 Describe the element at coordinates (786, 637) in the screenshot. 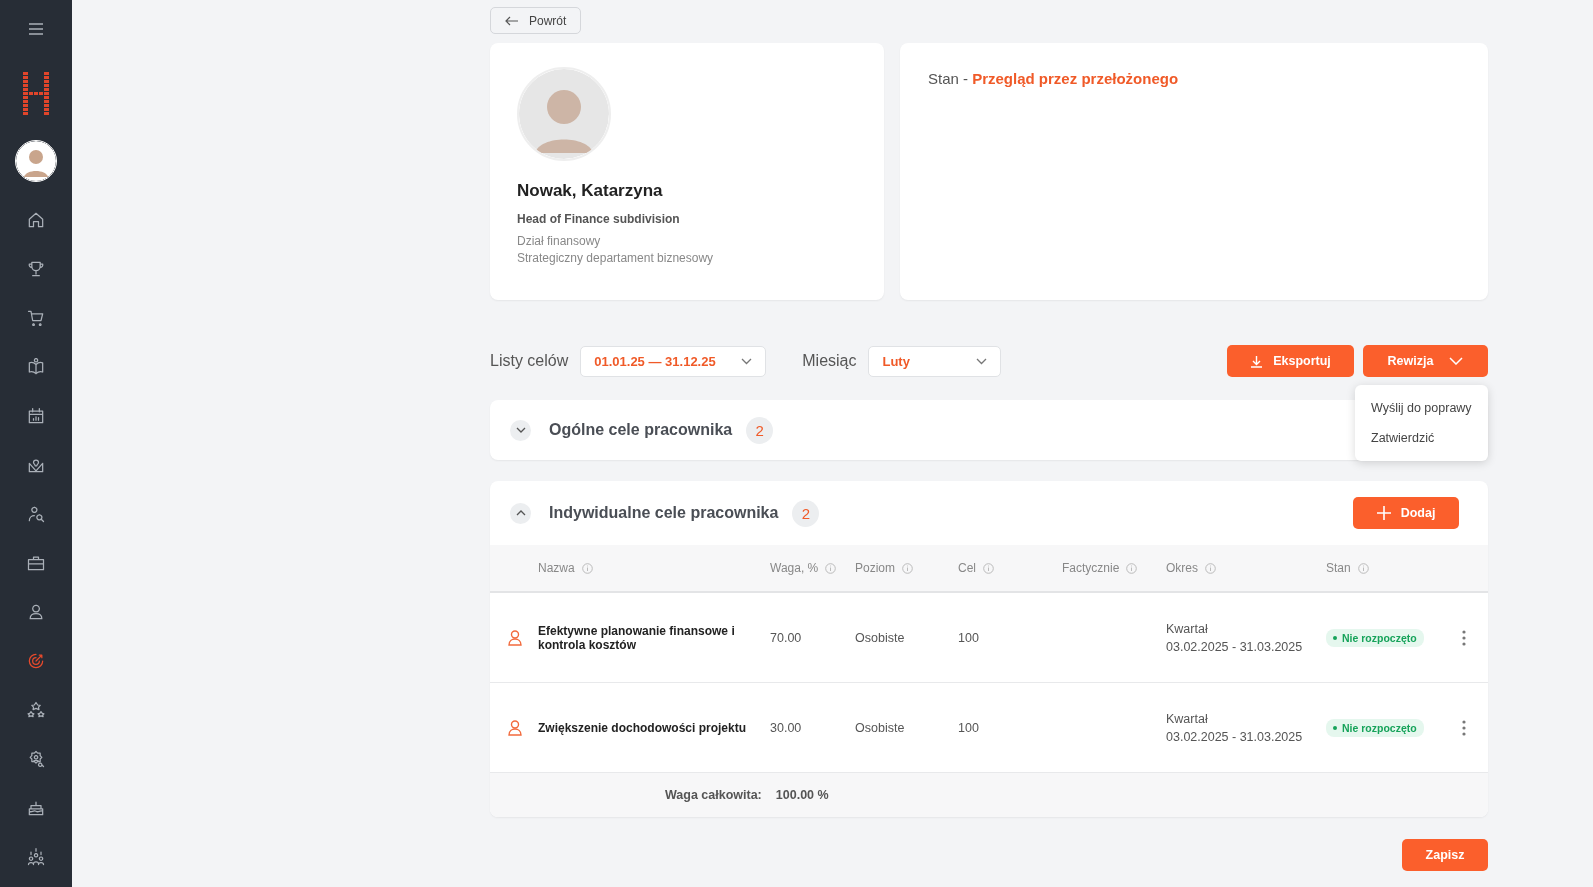

I see `table-cell-text: 70.00` at that location.